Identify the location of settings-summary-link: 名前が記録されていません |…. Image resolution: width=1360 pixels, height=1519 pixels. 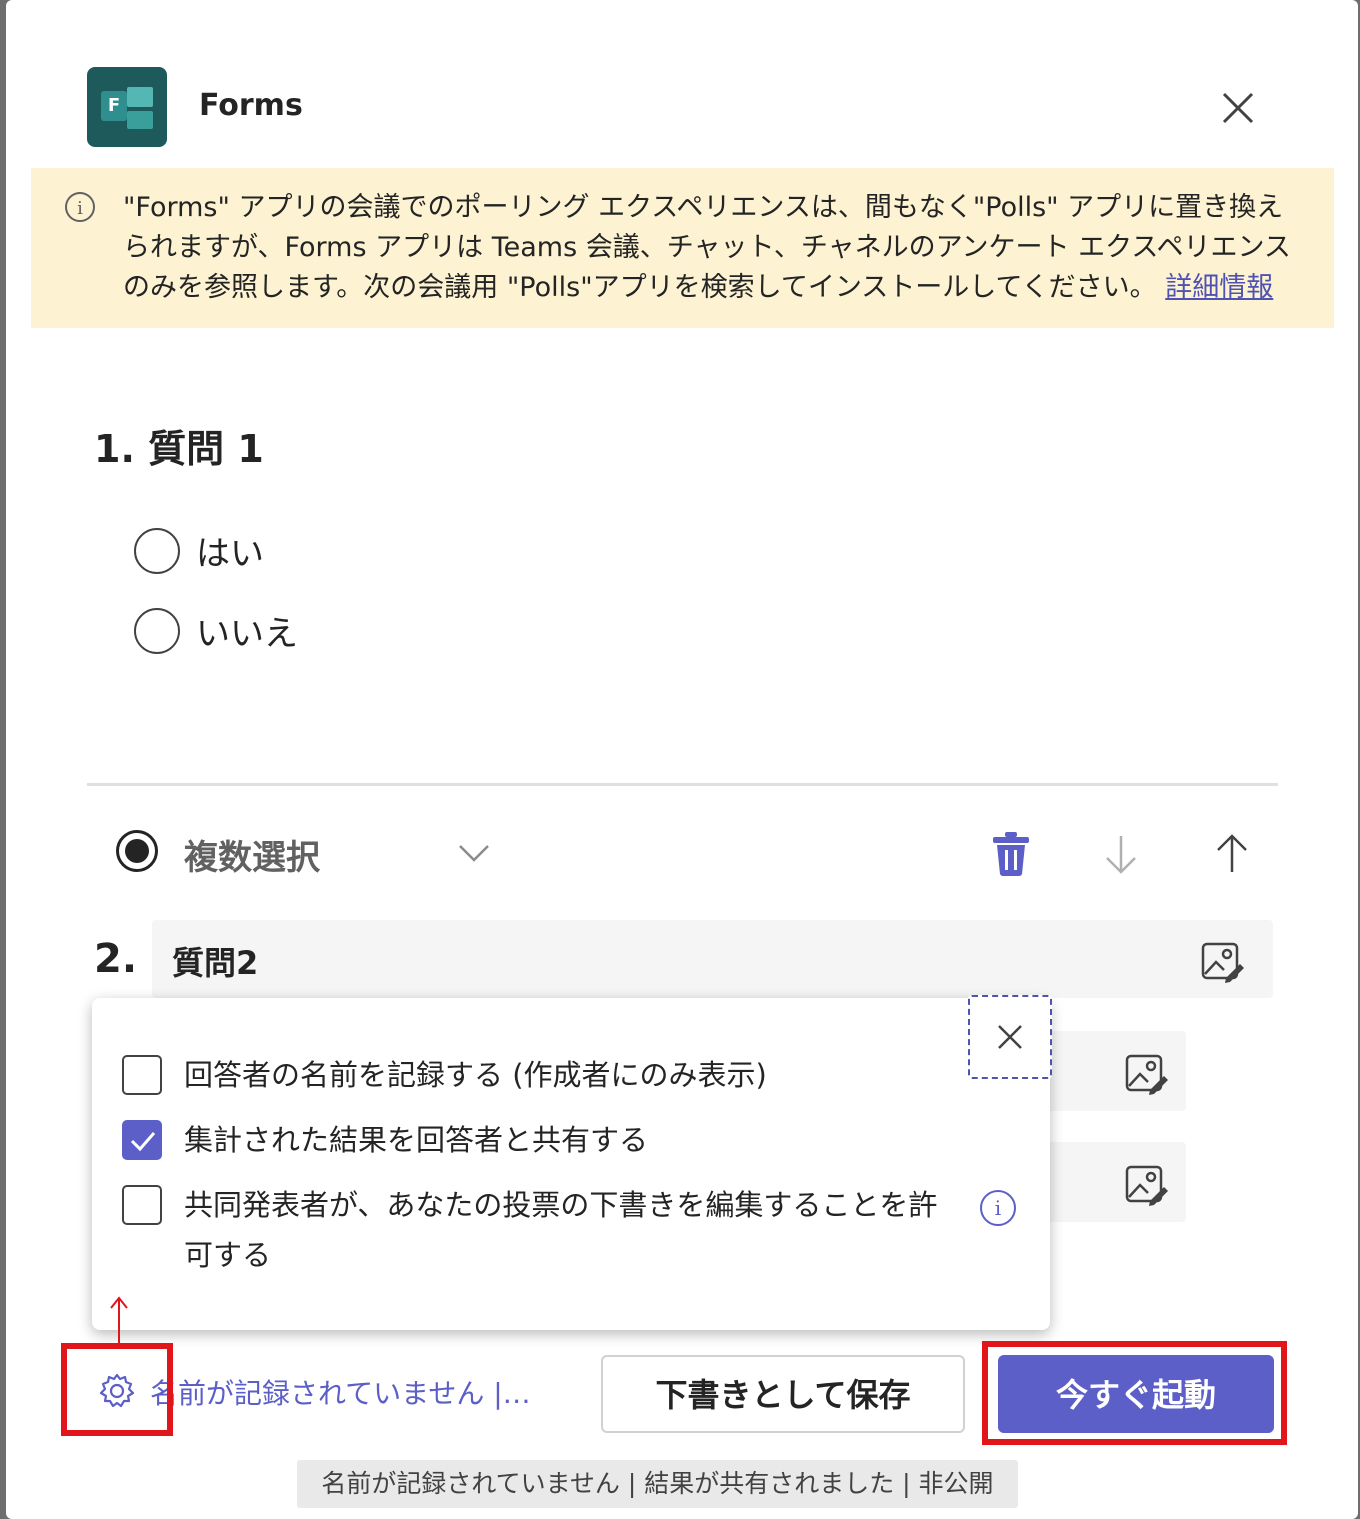
(340, 1392).